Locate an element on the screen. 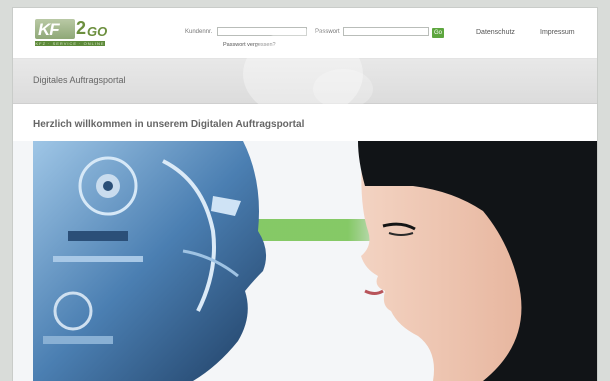 The width and height of the screenshot is (610, 381). logo-two-text: 2 is located at coordinates (81, 28).